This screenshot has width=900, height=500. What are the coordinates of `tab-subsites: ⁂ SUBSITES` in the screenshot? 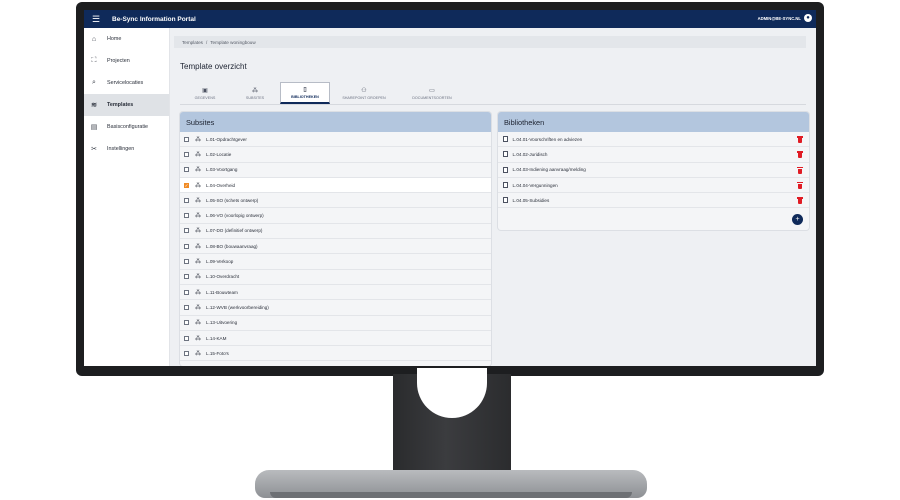 It's located at (255, 93).